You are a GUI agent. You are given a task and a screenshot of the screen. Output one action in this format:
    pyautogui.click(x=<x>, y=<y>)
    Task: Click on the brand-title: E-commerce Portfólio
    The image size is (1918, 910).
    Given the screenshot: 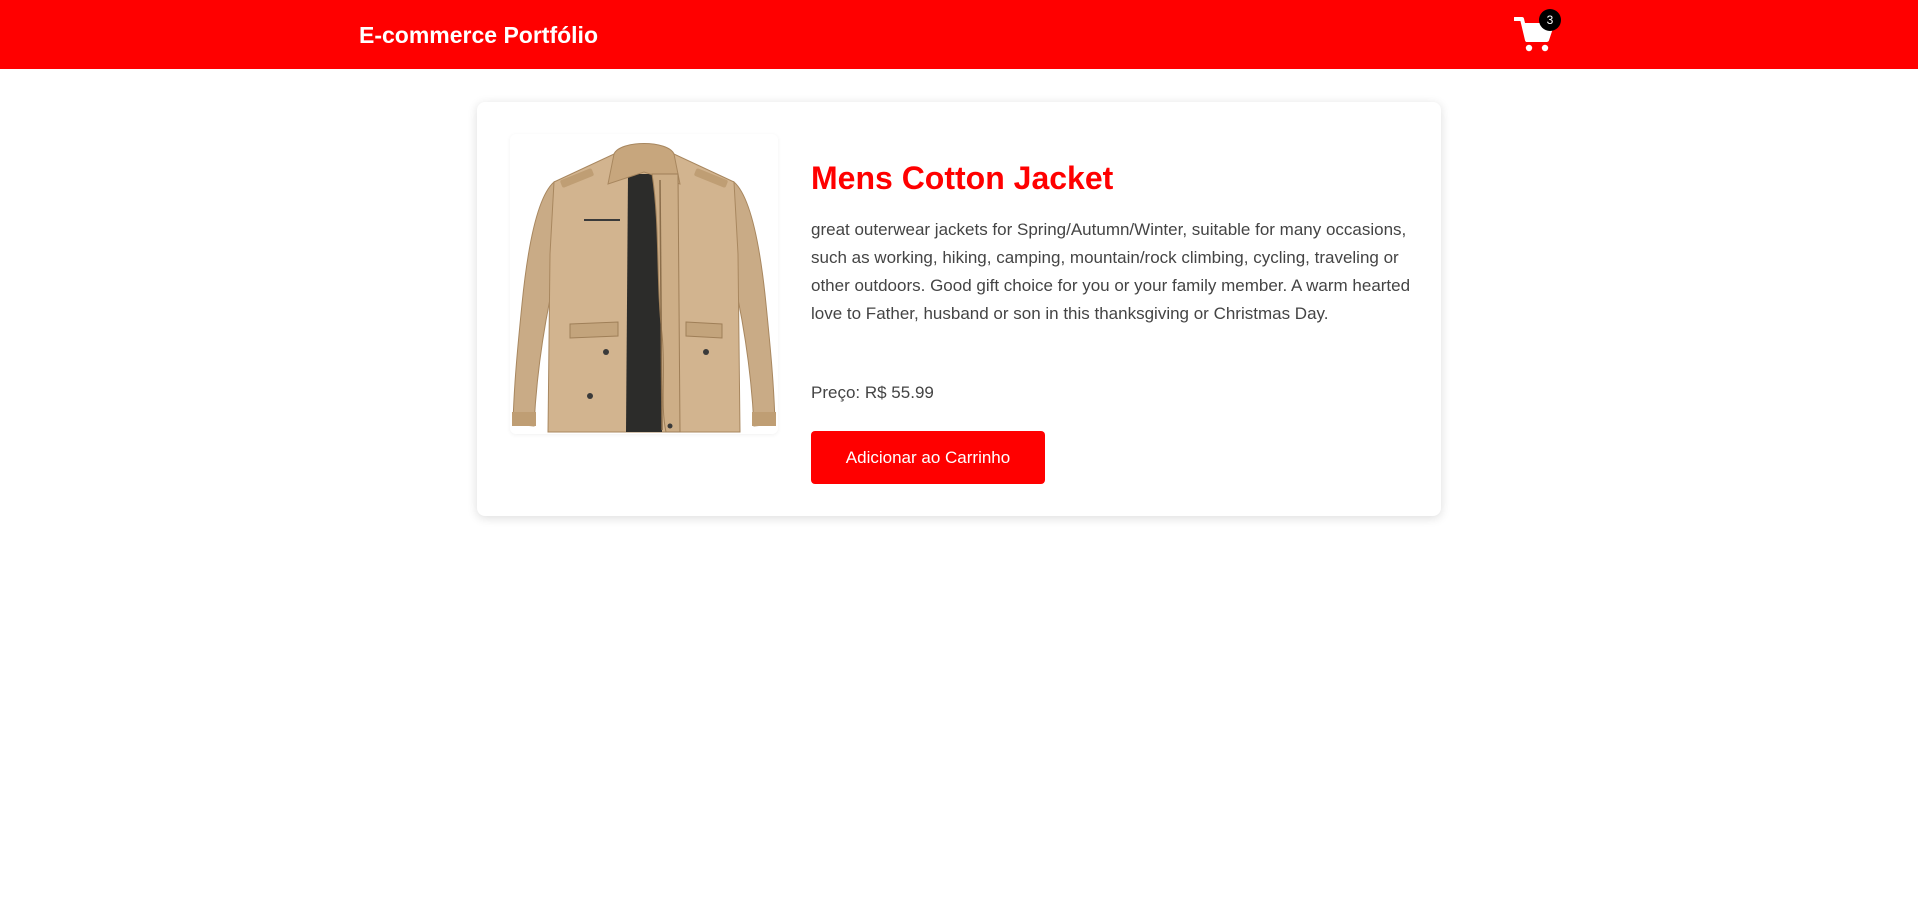 What is the action you would take?
    pyautogui.click(x=478, y=35)
    